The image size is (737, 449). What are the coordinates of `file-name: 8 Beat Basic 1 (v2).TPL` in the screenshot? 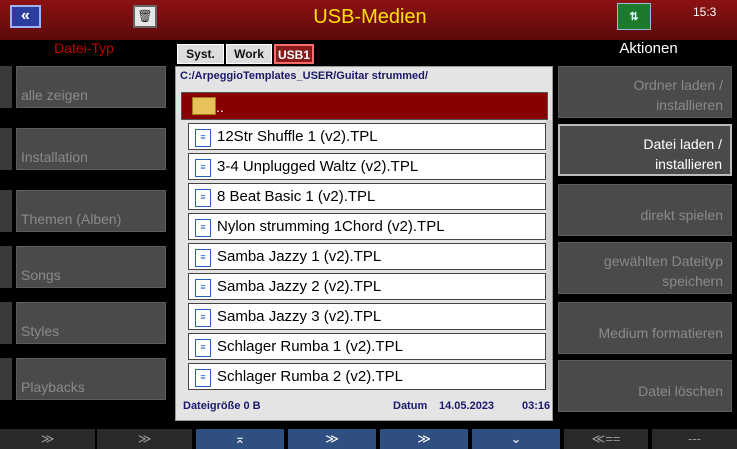 It's located at (296, 196).